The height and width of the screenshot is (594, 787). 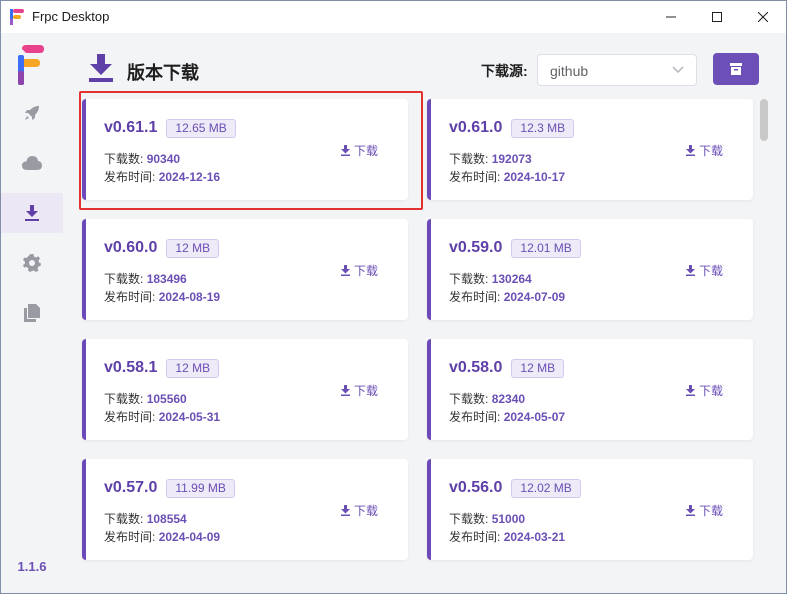 I want to click on document-icon, so click(x=32, y=313).